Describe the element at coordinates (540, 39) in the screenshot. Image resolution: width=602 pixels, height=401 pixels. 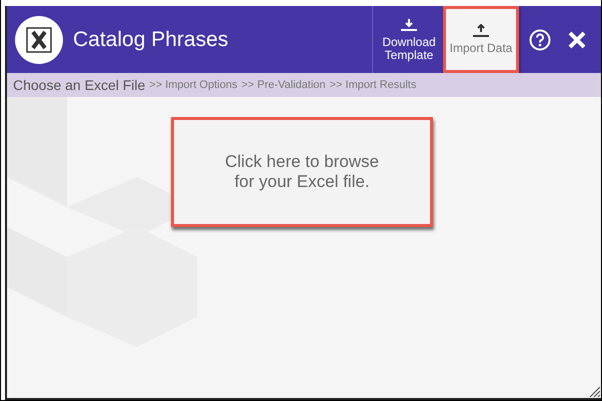
I see `help-icon` at that location.